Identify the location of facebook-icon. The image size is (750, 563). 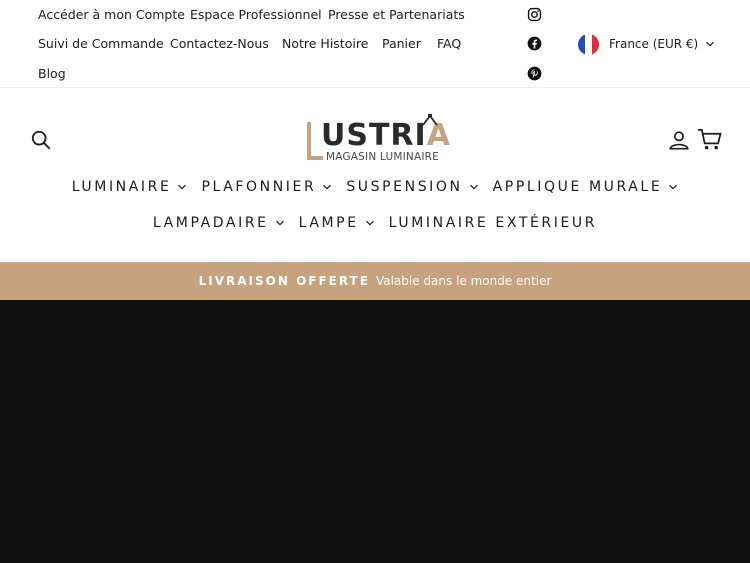
(534, 43).